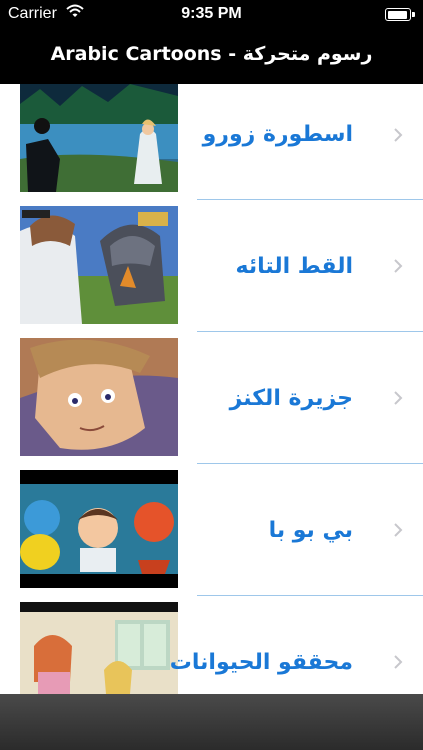  I want to click on bottom-banner, so click(211, 722).